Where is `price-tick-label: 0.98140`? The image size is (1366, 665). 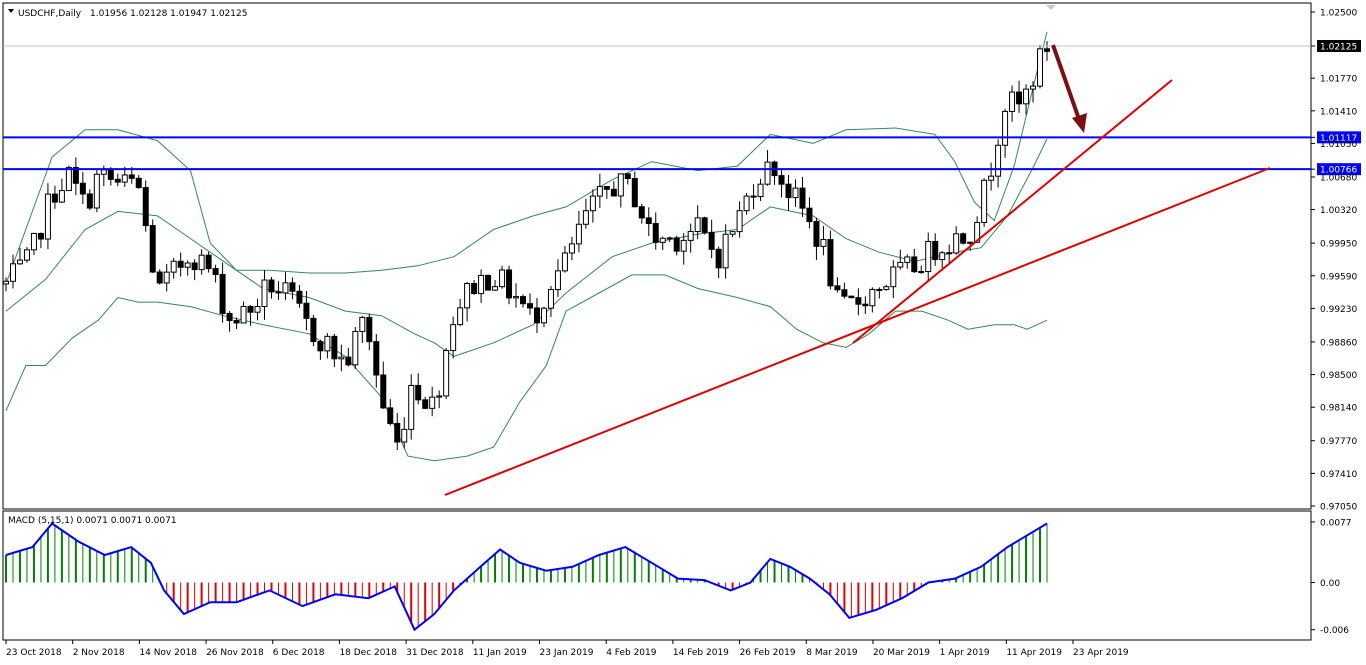 price-tick-label: 0.98140 is located at coordinates (1338, 409).